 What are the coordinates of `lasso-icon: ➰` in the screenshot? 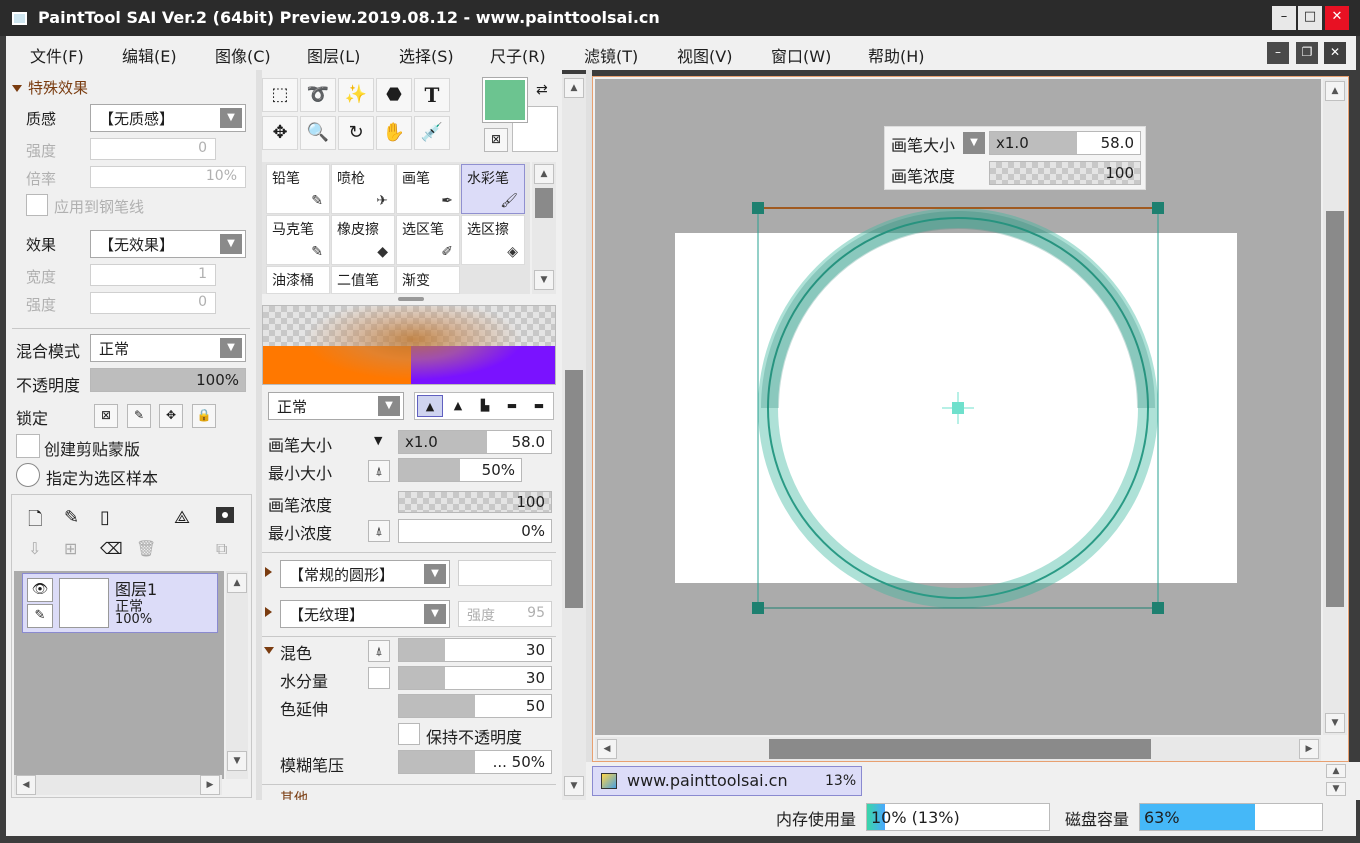 It's located at (318, 95).